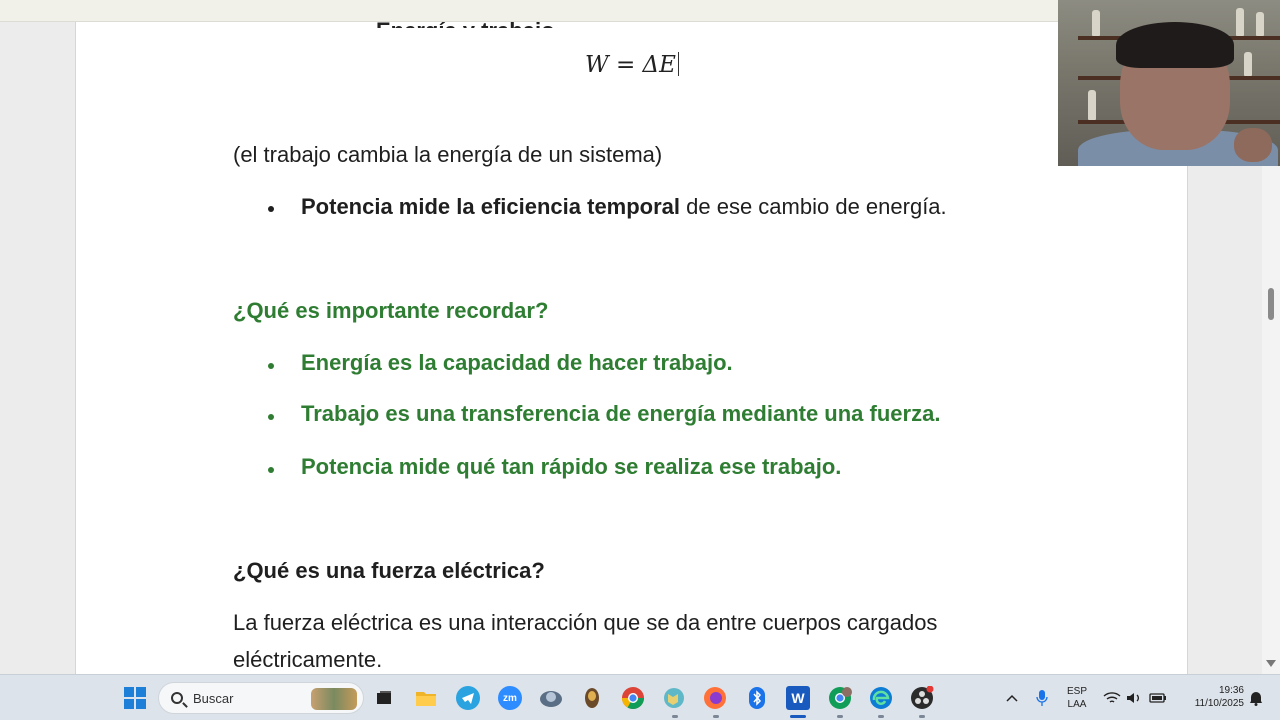 The image size is (1280, 720). I want to click on taskbar: Buscar zm W ESP LAA 19:36 11/10/2025, so click(640, 697).